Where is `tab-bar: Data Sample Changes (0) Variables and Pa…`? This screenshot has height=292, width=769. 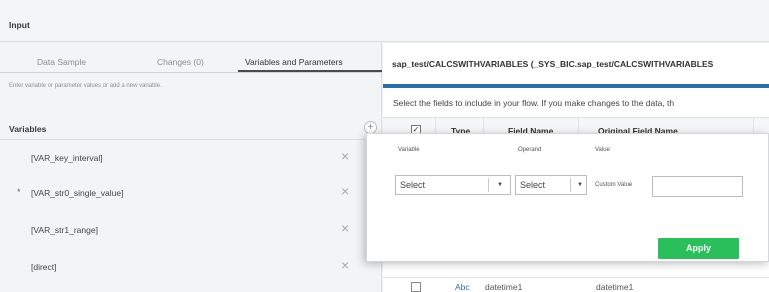
tab-bar: Data Sample Changes (0) Variables and Pa… is located at coordinates (191, 58).